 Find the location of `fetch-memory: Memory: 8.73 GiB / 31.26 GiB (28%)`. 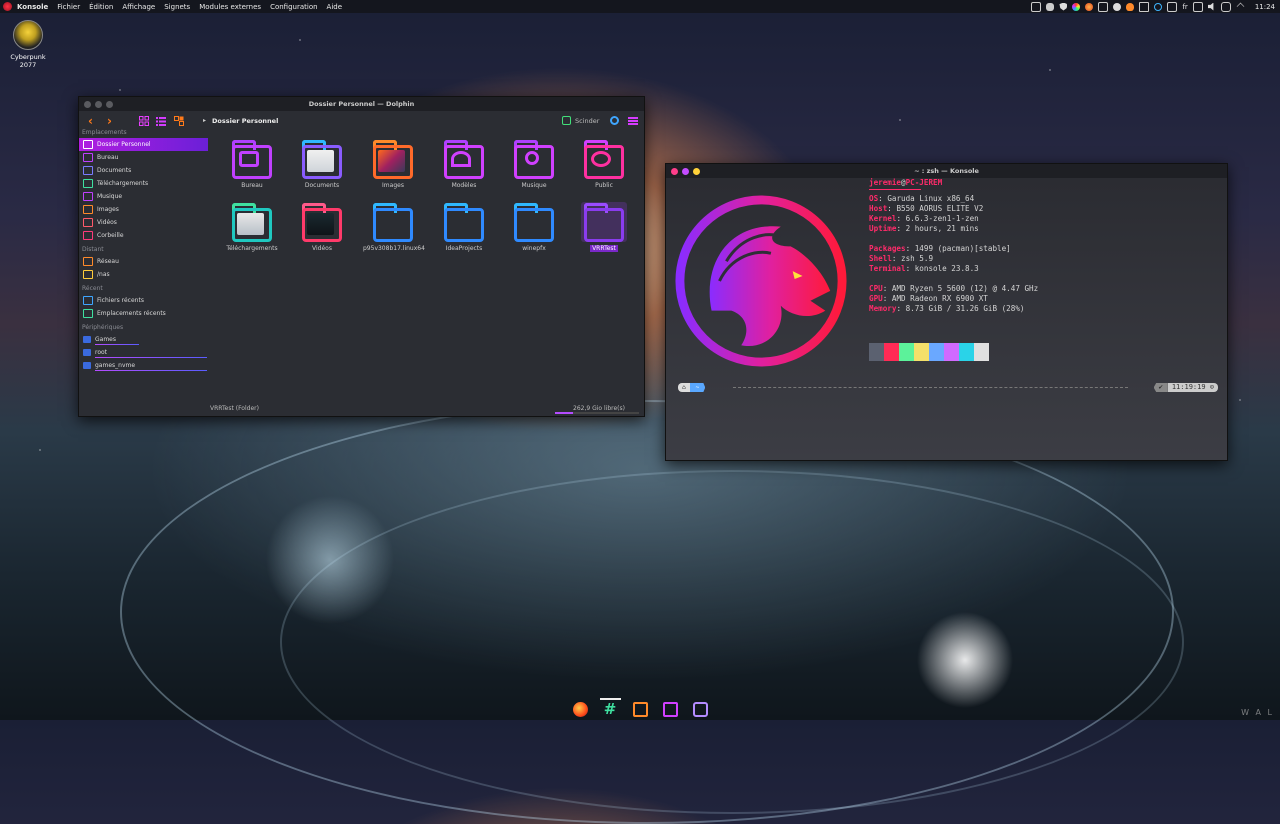

fetch-memory: Memory: 8.73 GiB / 31.26 GiB (28%) is located at coordinates (947, 308).